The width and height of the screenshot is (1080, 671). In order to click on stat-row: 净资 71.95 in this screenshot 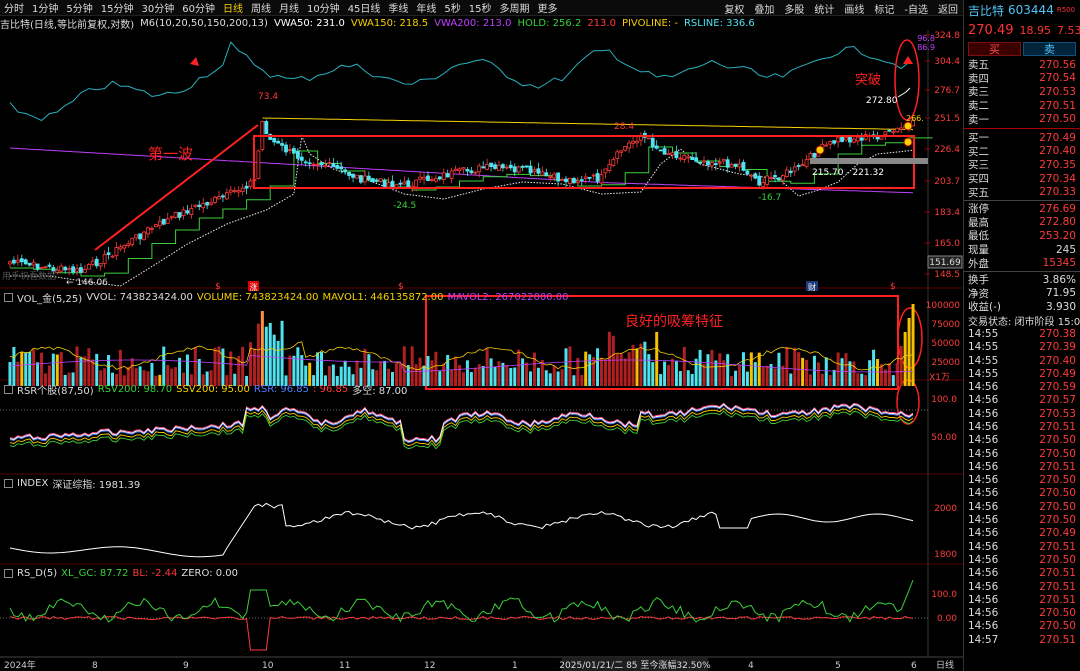, I will do `click(1022, 294)`.